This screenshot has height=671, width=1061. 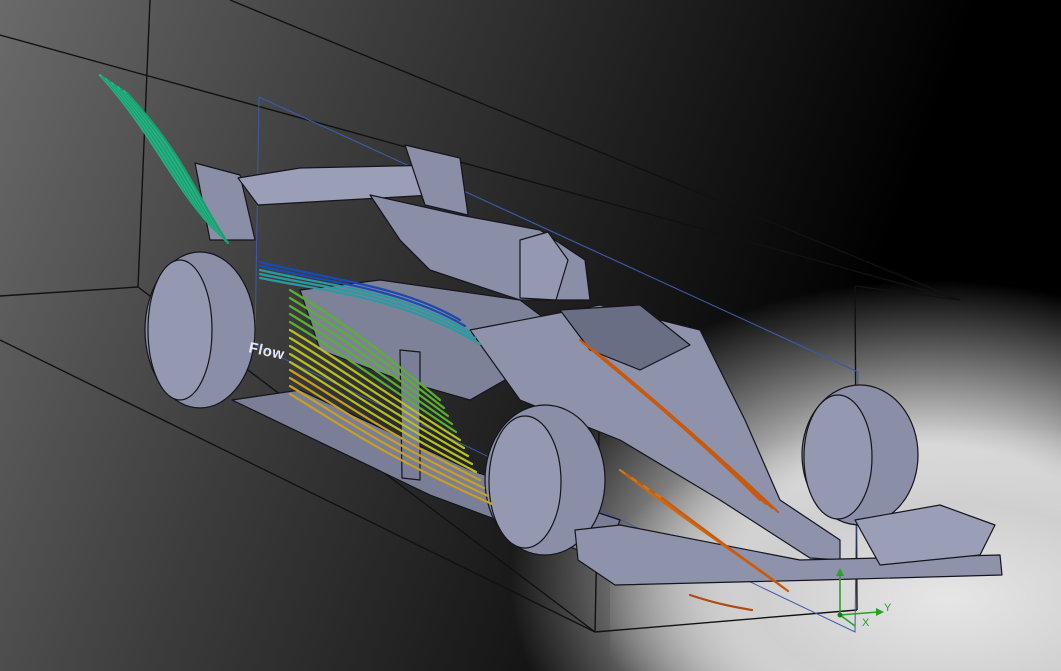 What do you see at coordinates (721, 602) in the screenshot?
I see `flow-streamline` at bounding box center [721, 602].